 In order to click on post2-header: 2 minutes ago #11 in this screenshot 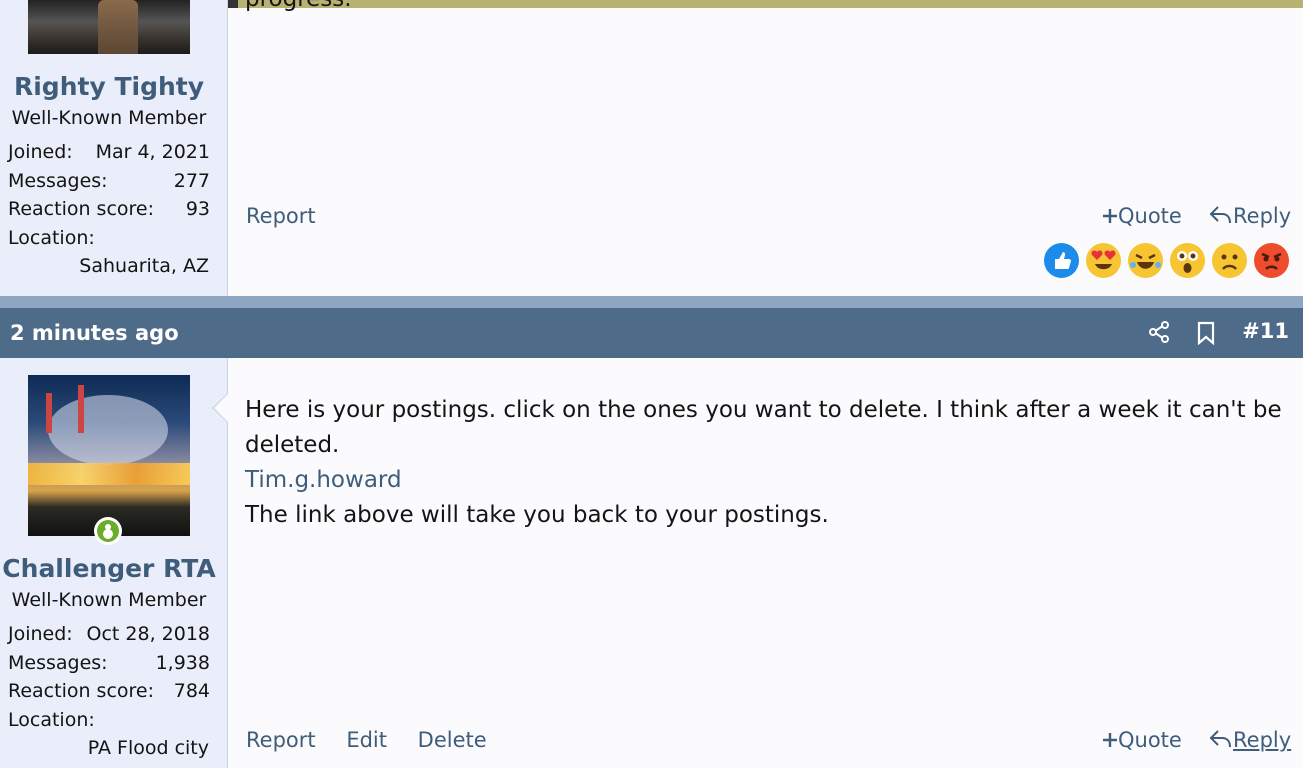, I will do `click(651, 333)`.